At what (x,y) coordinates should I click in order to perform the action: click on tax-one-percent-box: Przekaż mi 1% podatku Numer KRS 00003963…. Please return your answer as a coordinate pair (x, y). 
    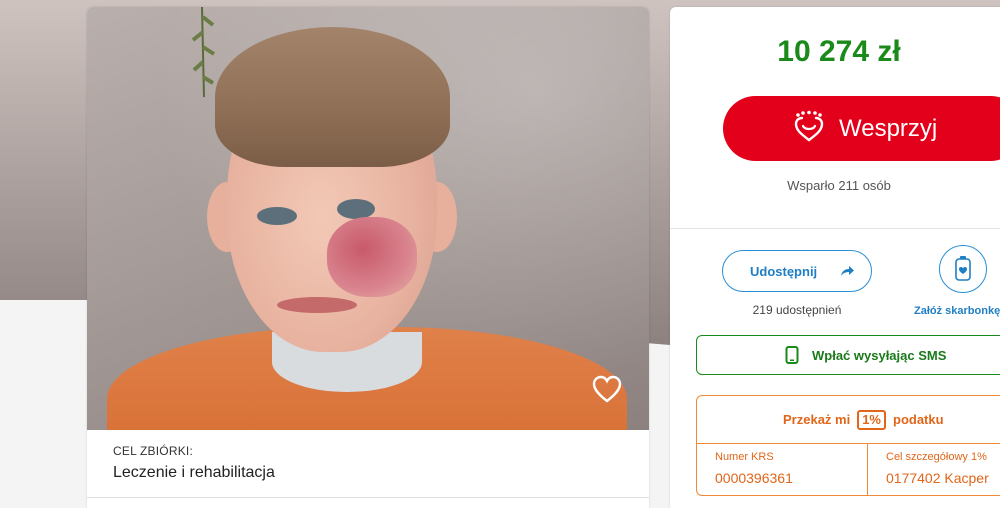
    Looking at the image, I should click on (848, 445).